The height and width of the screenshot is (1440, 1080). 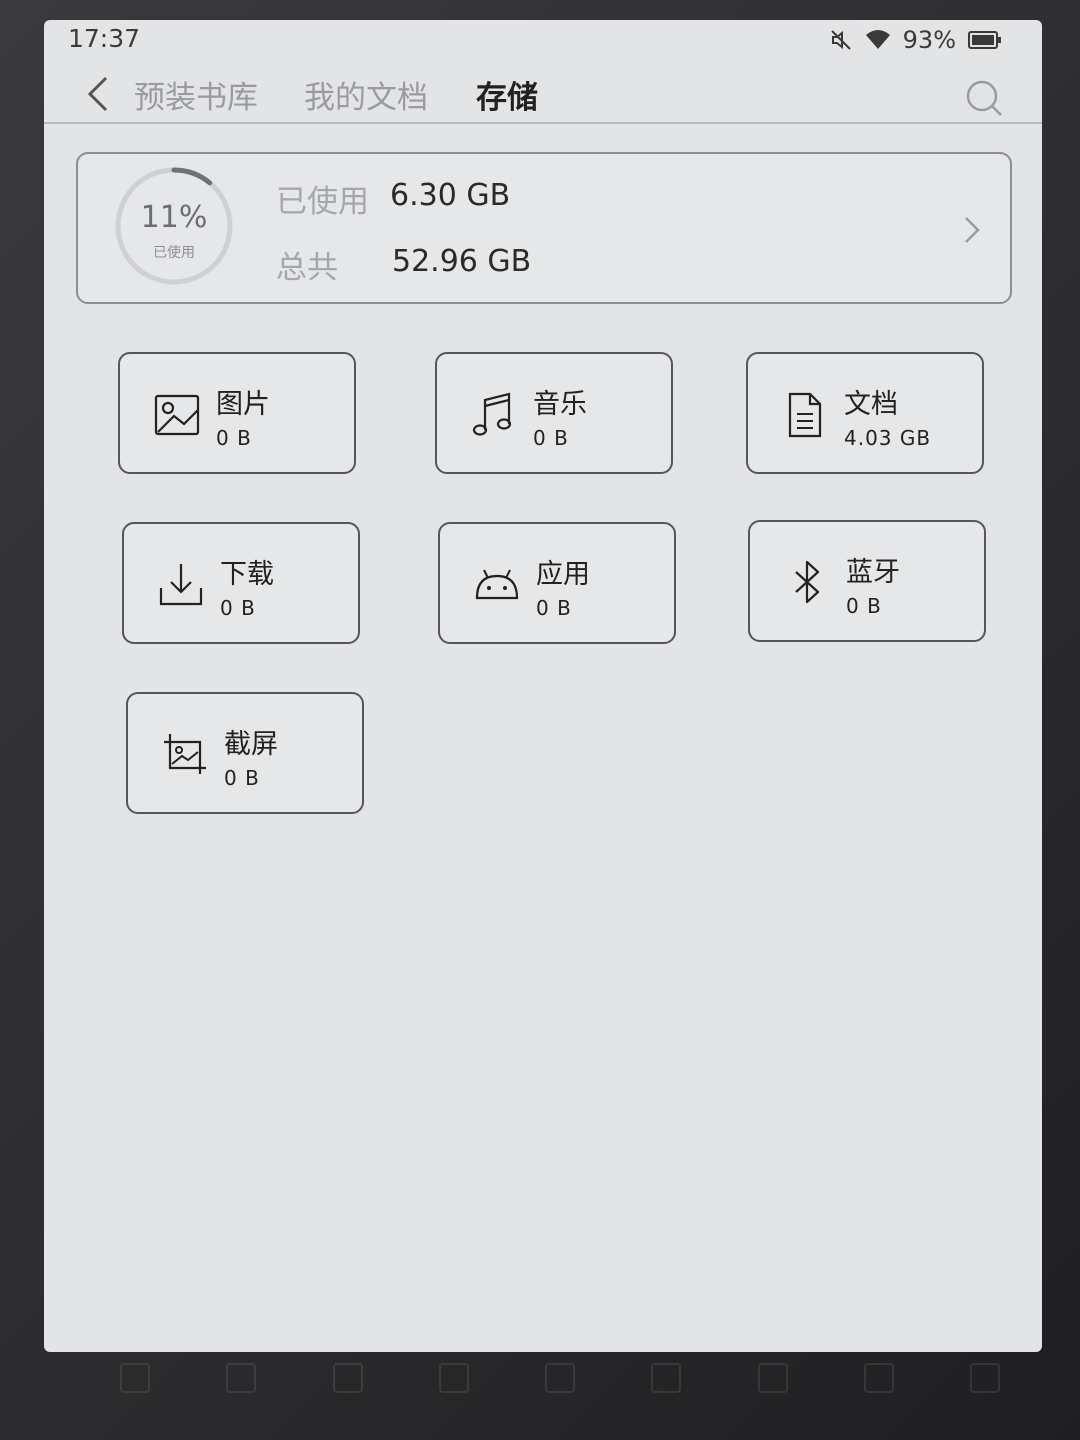 I want to click on tab-my-documents: 我的文档, so click(x=366, y=94).